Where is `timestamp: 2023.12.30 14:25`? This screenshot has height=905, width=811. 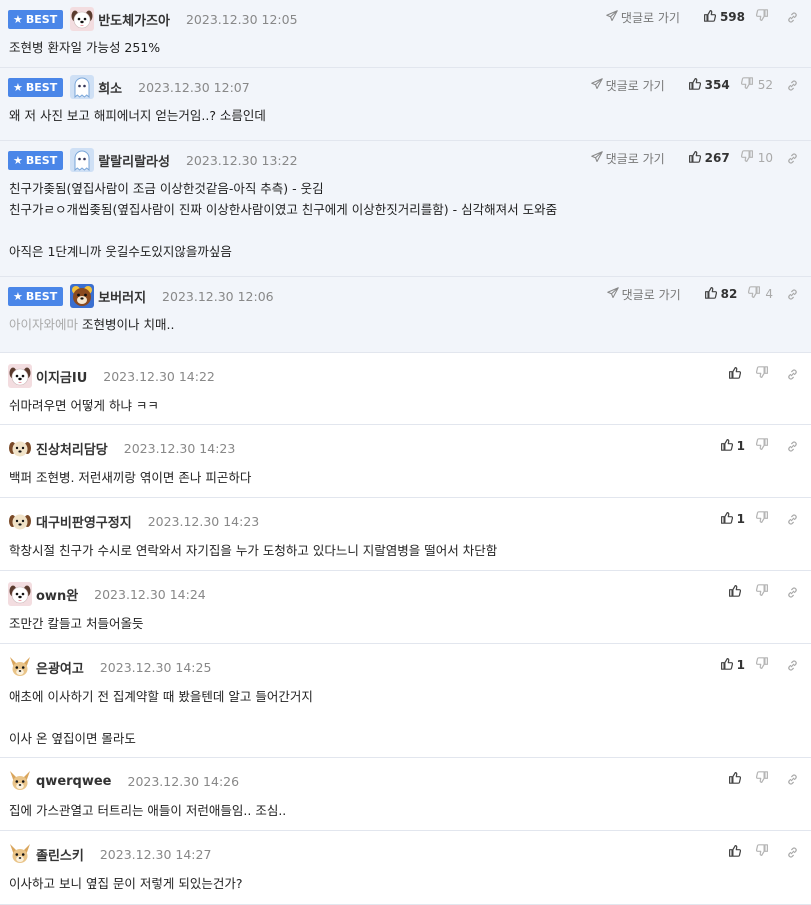 timestamp: 2023.12.30 14:25 is located at coordinates (155, 667).